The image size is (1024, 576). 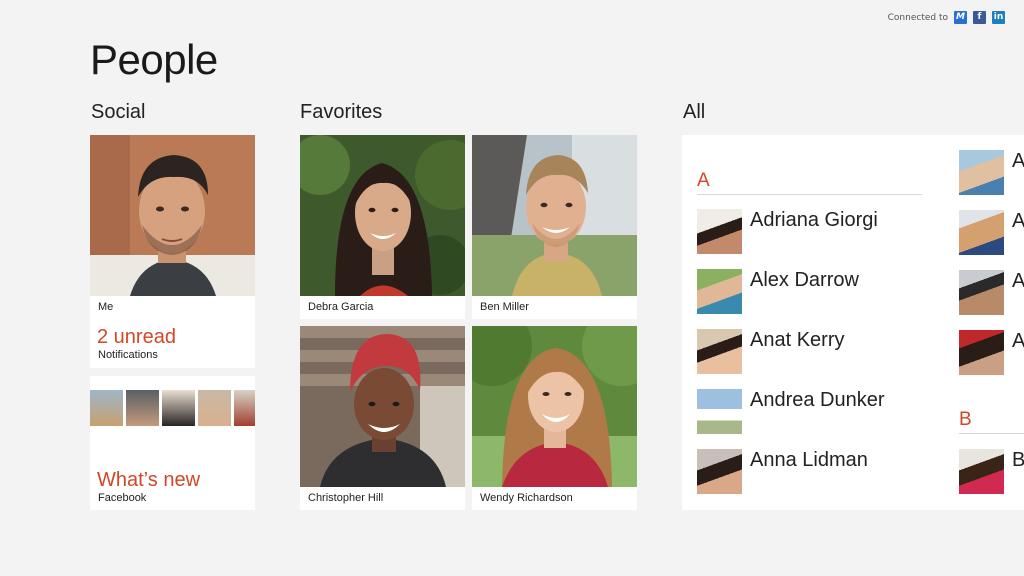 I want to click on contact-name: Alex Darrow, so click(x=804, y=280).